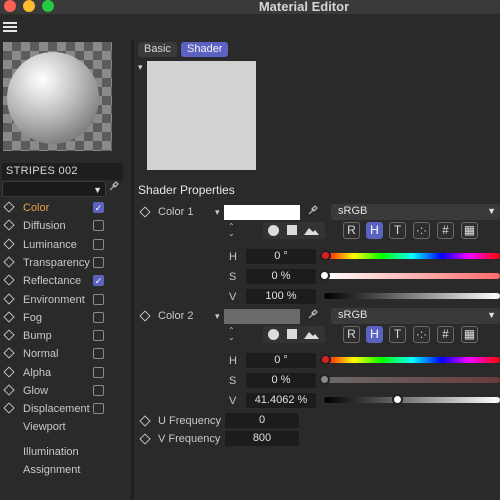 The height and width of the screenshot is (500, 500). Describe the element at coordinates (65, 354) in the screenshot. I see `channel-item-normal: Normal` at that location.